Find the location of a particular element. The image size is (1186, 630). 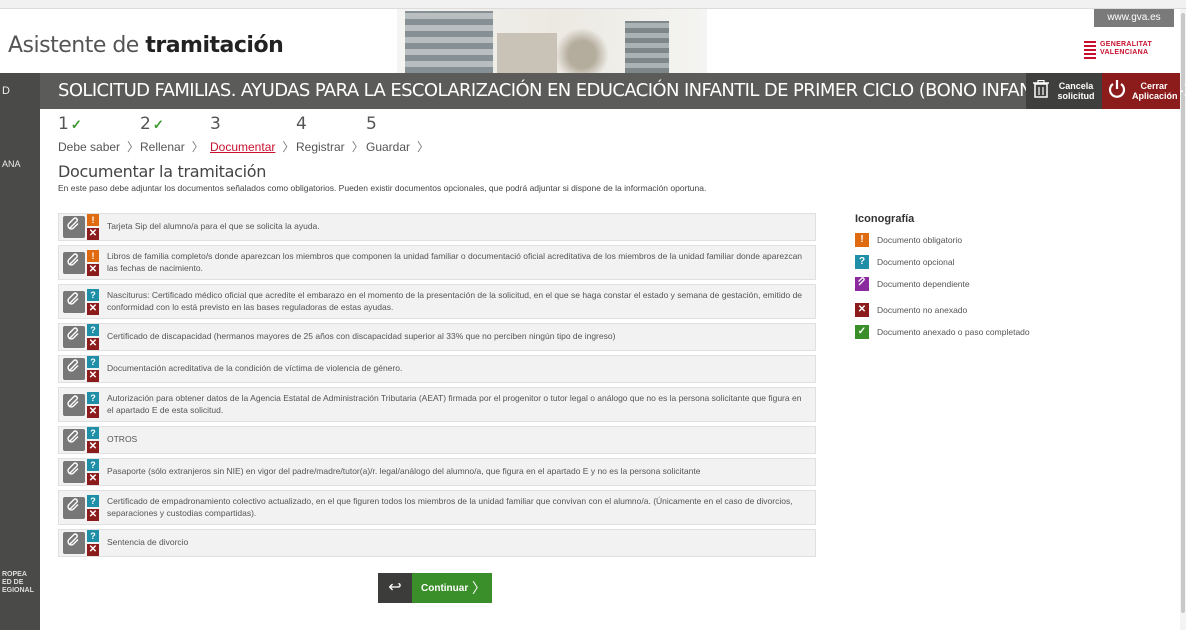

close-application-label: Cerrar Aplicación is located at coordinates (1155, 91).